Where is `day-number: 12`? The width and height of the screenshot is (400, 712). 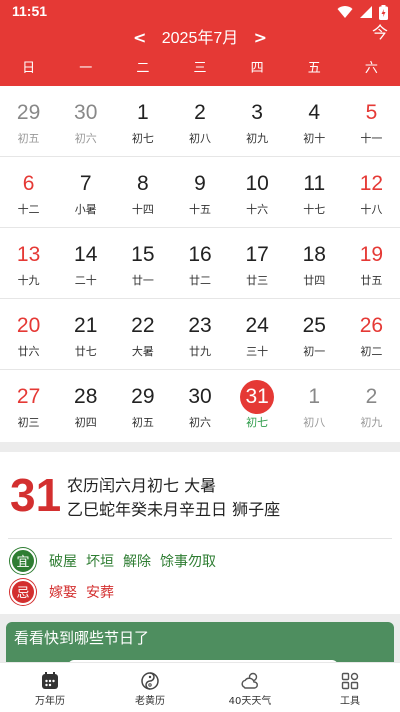
day-number: 12 is located at coordinates (371, 183).